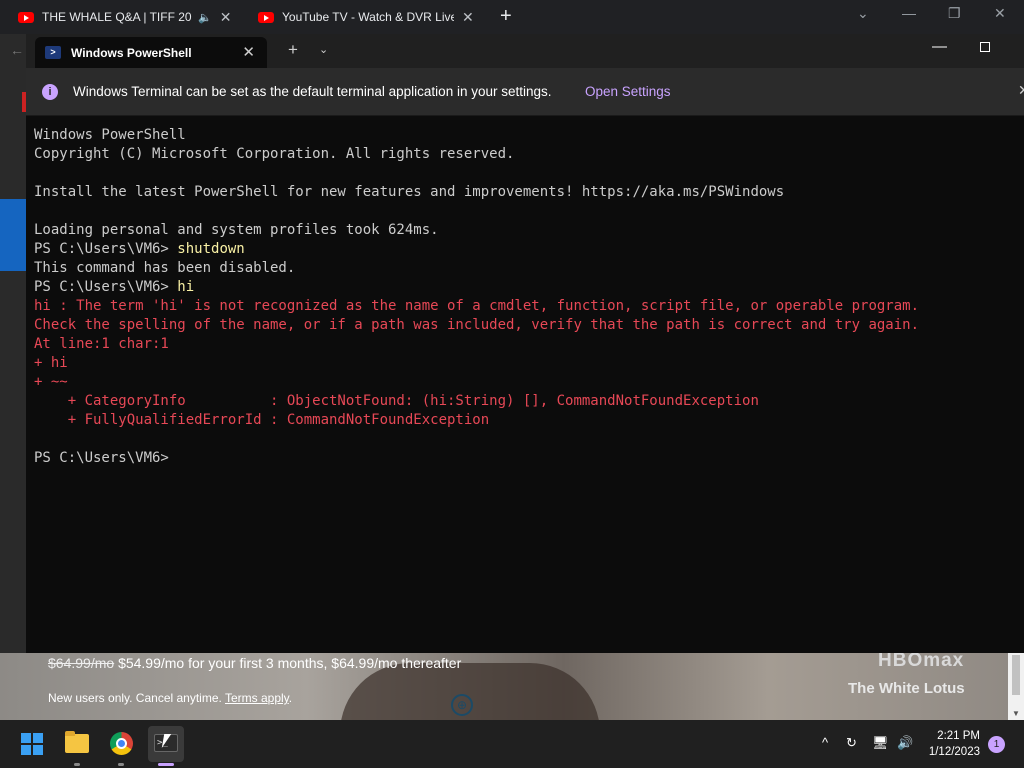  Describe the element at coordinates (954, 13) in the screenshot. I see `browser-restore-button: ❐` at that location.